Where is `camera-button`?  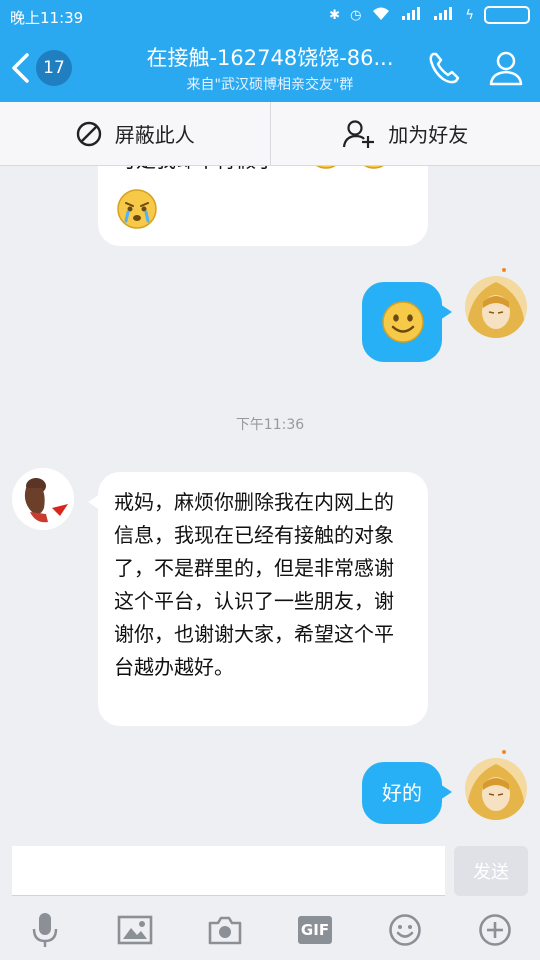 camera-button is located at coordinates (225, 930).